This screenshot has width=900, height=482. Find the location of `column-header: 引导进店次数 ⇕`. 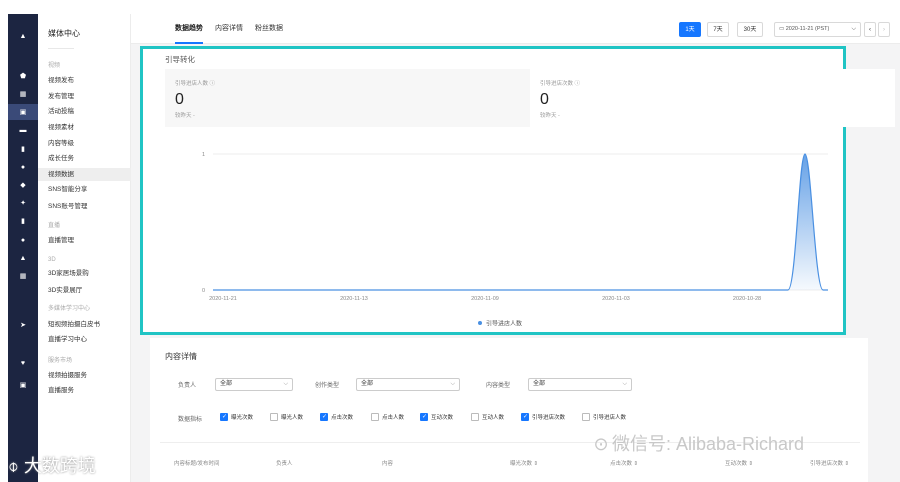

column-header: 引导进店次数 ⇕ is located at coordinates (829, 463).